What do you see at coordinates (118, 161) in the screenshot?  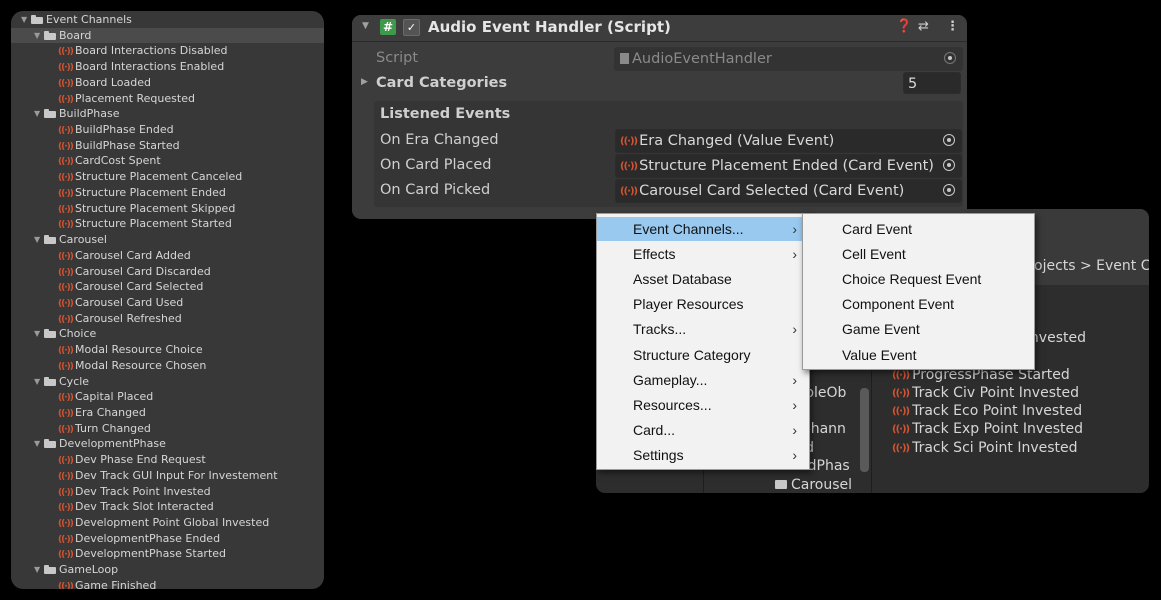 I see `row-label: CardCost Spent` at bounding box center [118, 161].